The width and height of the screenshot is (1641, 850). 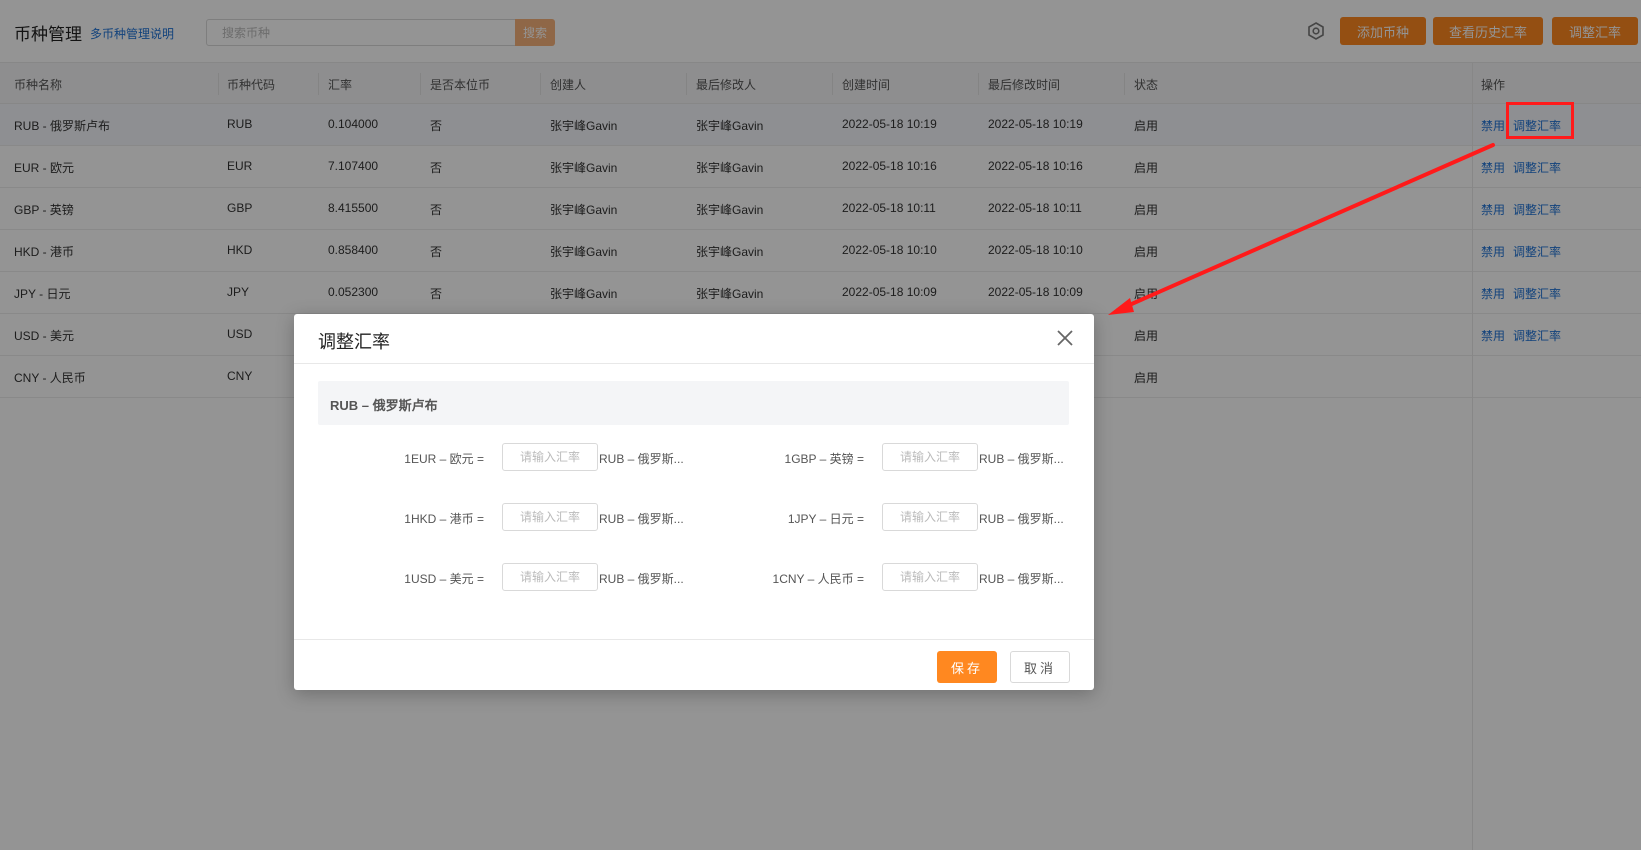 I want to click on rate-input-gbp, so click(x=930, y=457).